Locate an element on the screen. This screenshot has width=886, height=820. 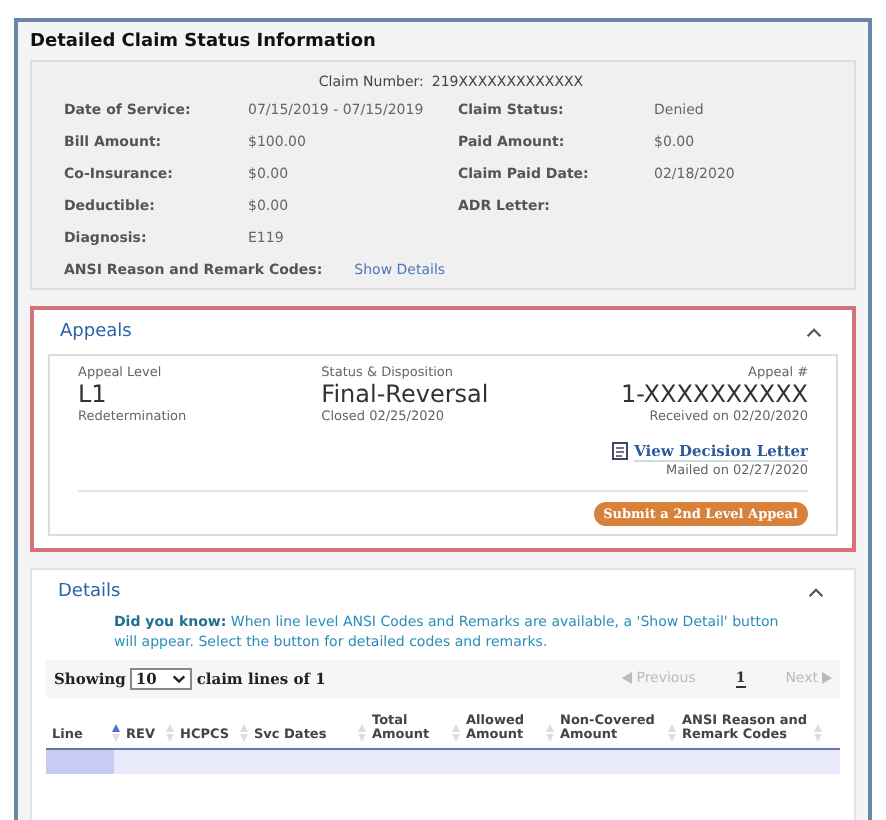
dropdown-icon is located at coordinates (179, 678).